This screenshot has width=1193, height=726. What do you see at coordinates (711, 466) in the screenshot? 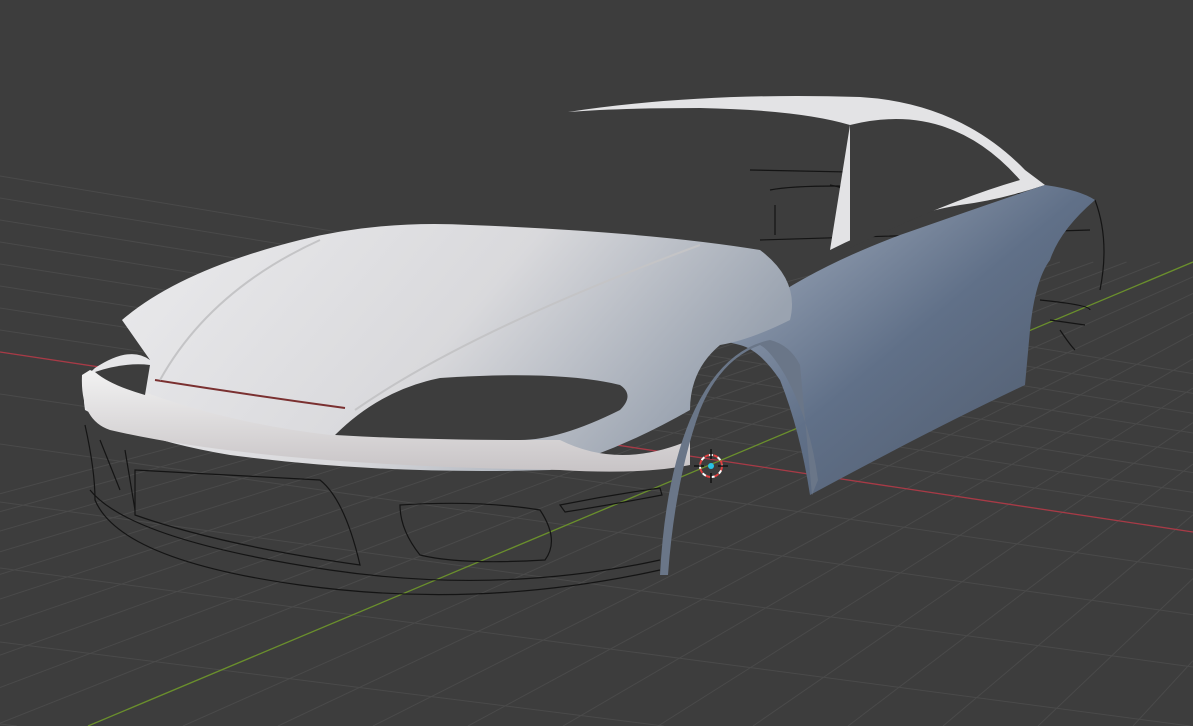
I see `origin-point` at bounding box center [711, 466].